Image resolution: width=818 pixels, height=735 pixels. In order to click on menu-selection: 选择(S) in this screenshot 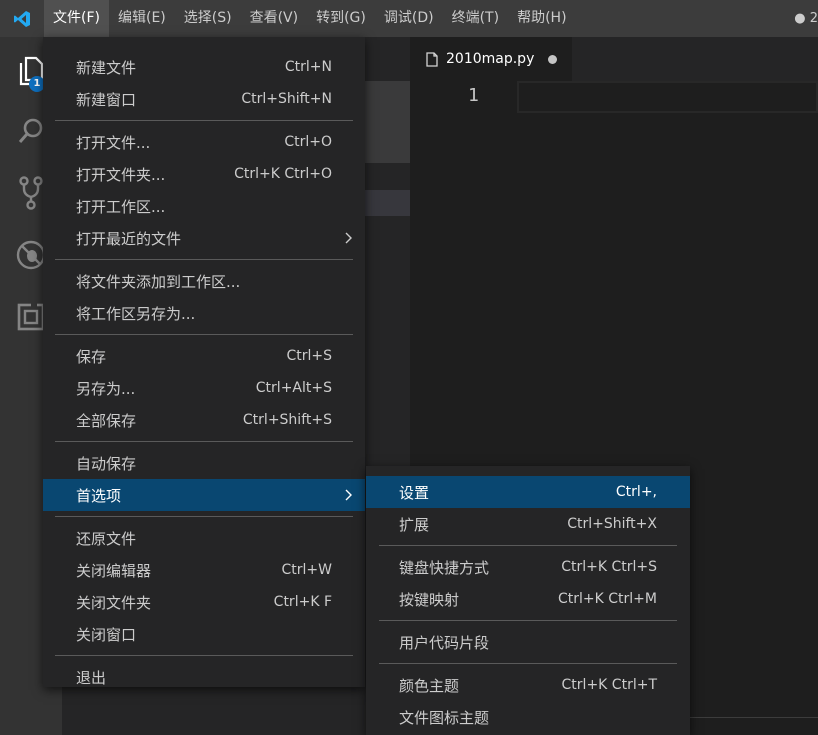, I will do `click(208, 18)`.